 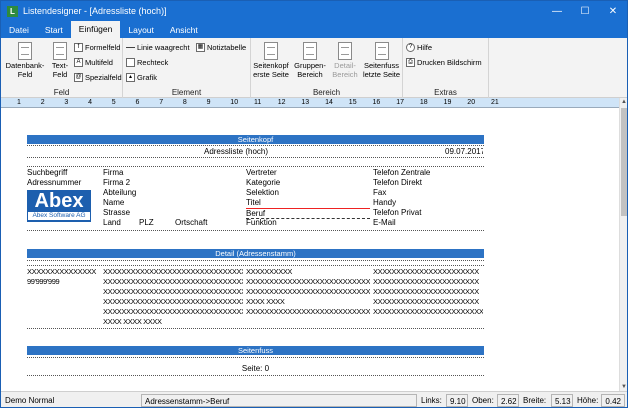 I want to click on rechteck-button: Rechteck, so click(x=147, y=62).